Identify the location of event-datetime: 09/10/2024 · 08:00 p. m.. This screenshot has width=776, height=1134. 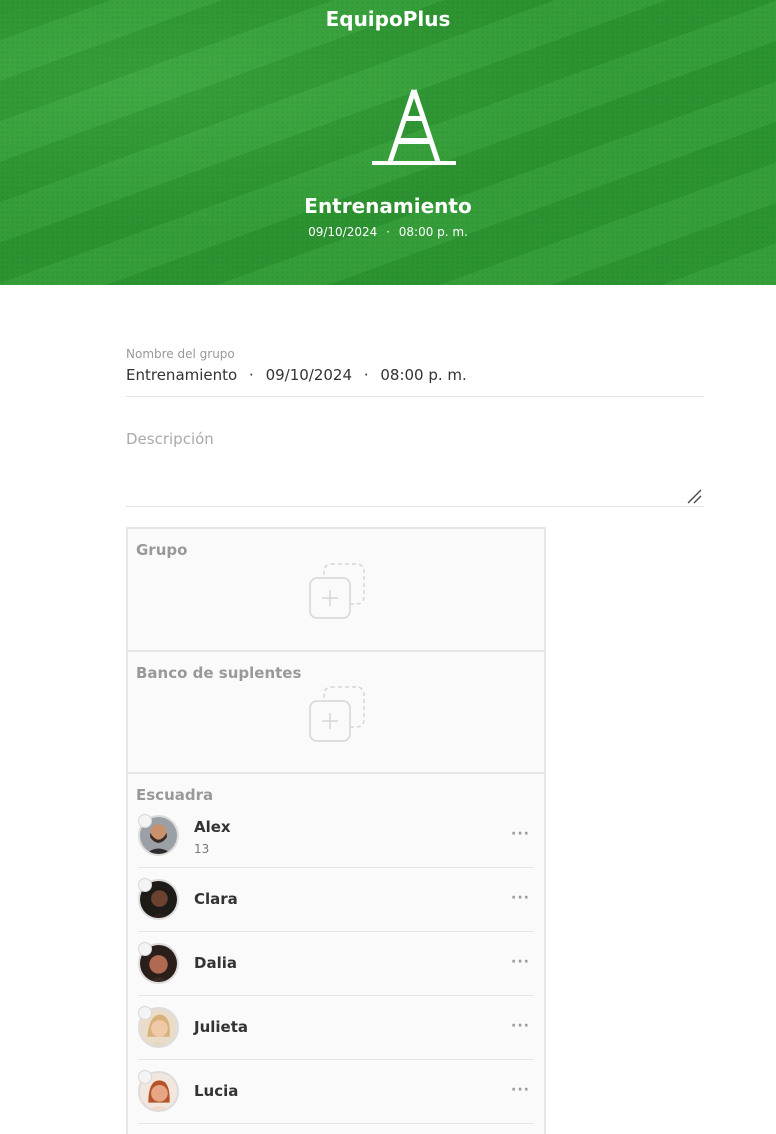
(388, 232).